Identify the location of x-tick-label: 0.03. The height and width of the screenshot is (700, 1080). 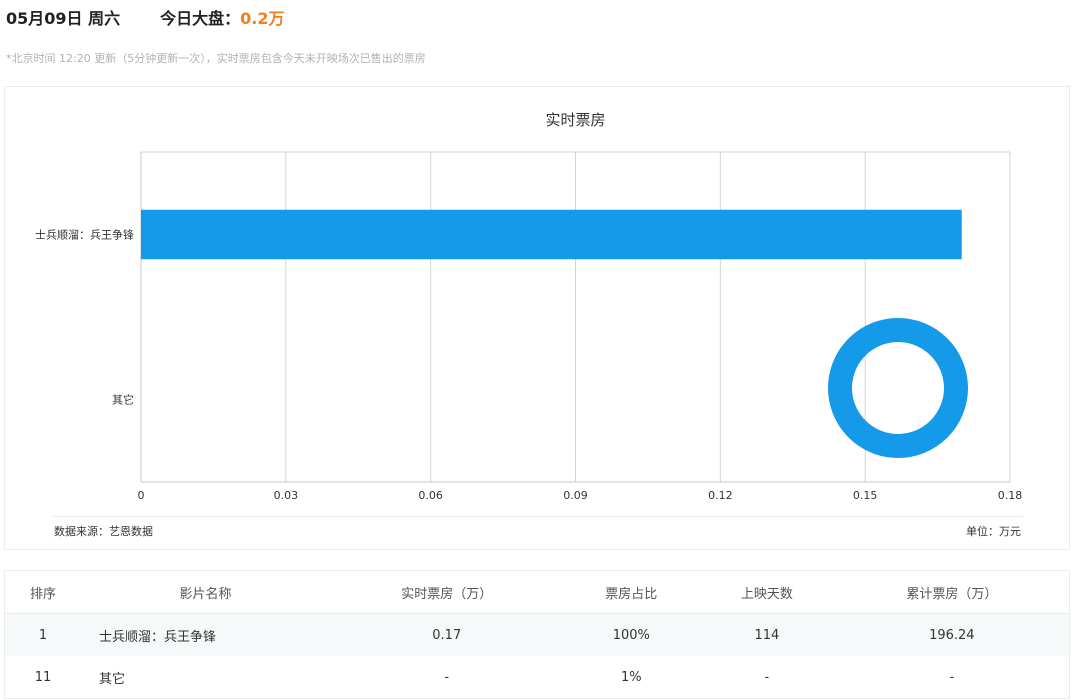
(286, 495).